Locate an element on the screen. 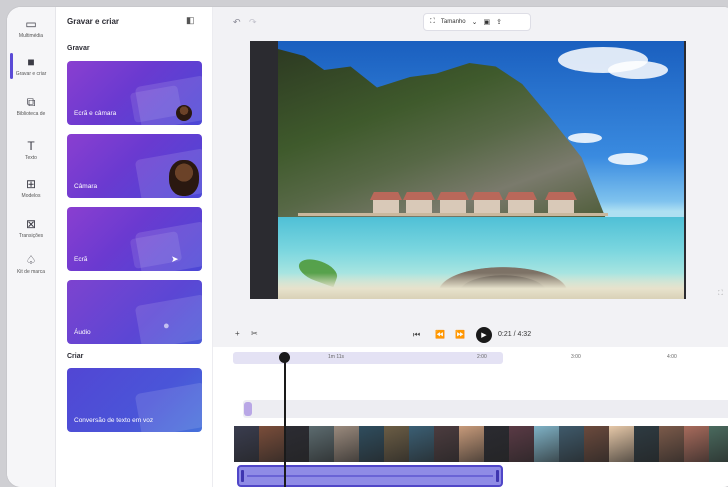 The image size is (728, 487). ruler-label: 2:00 is located at coordinates (482, 357).